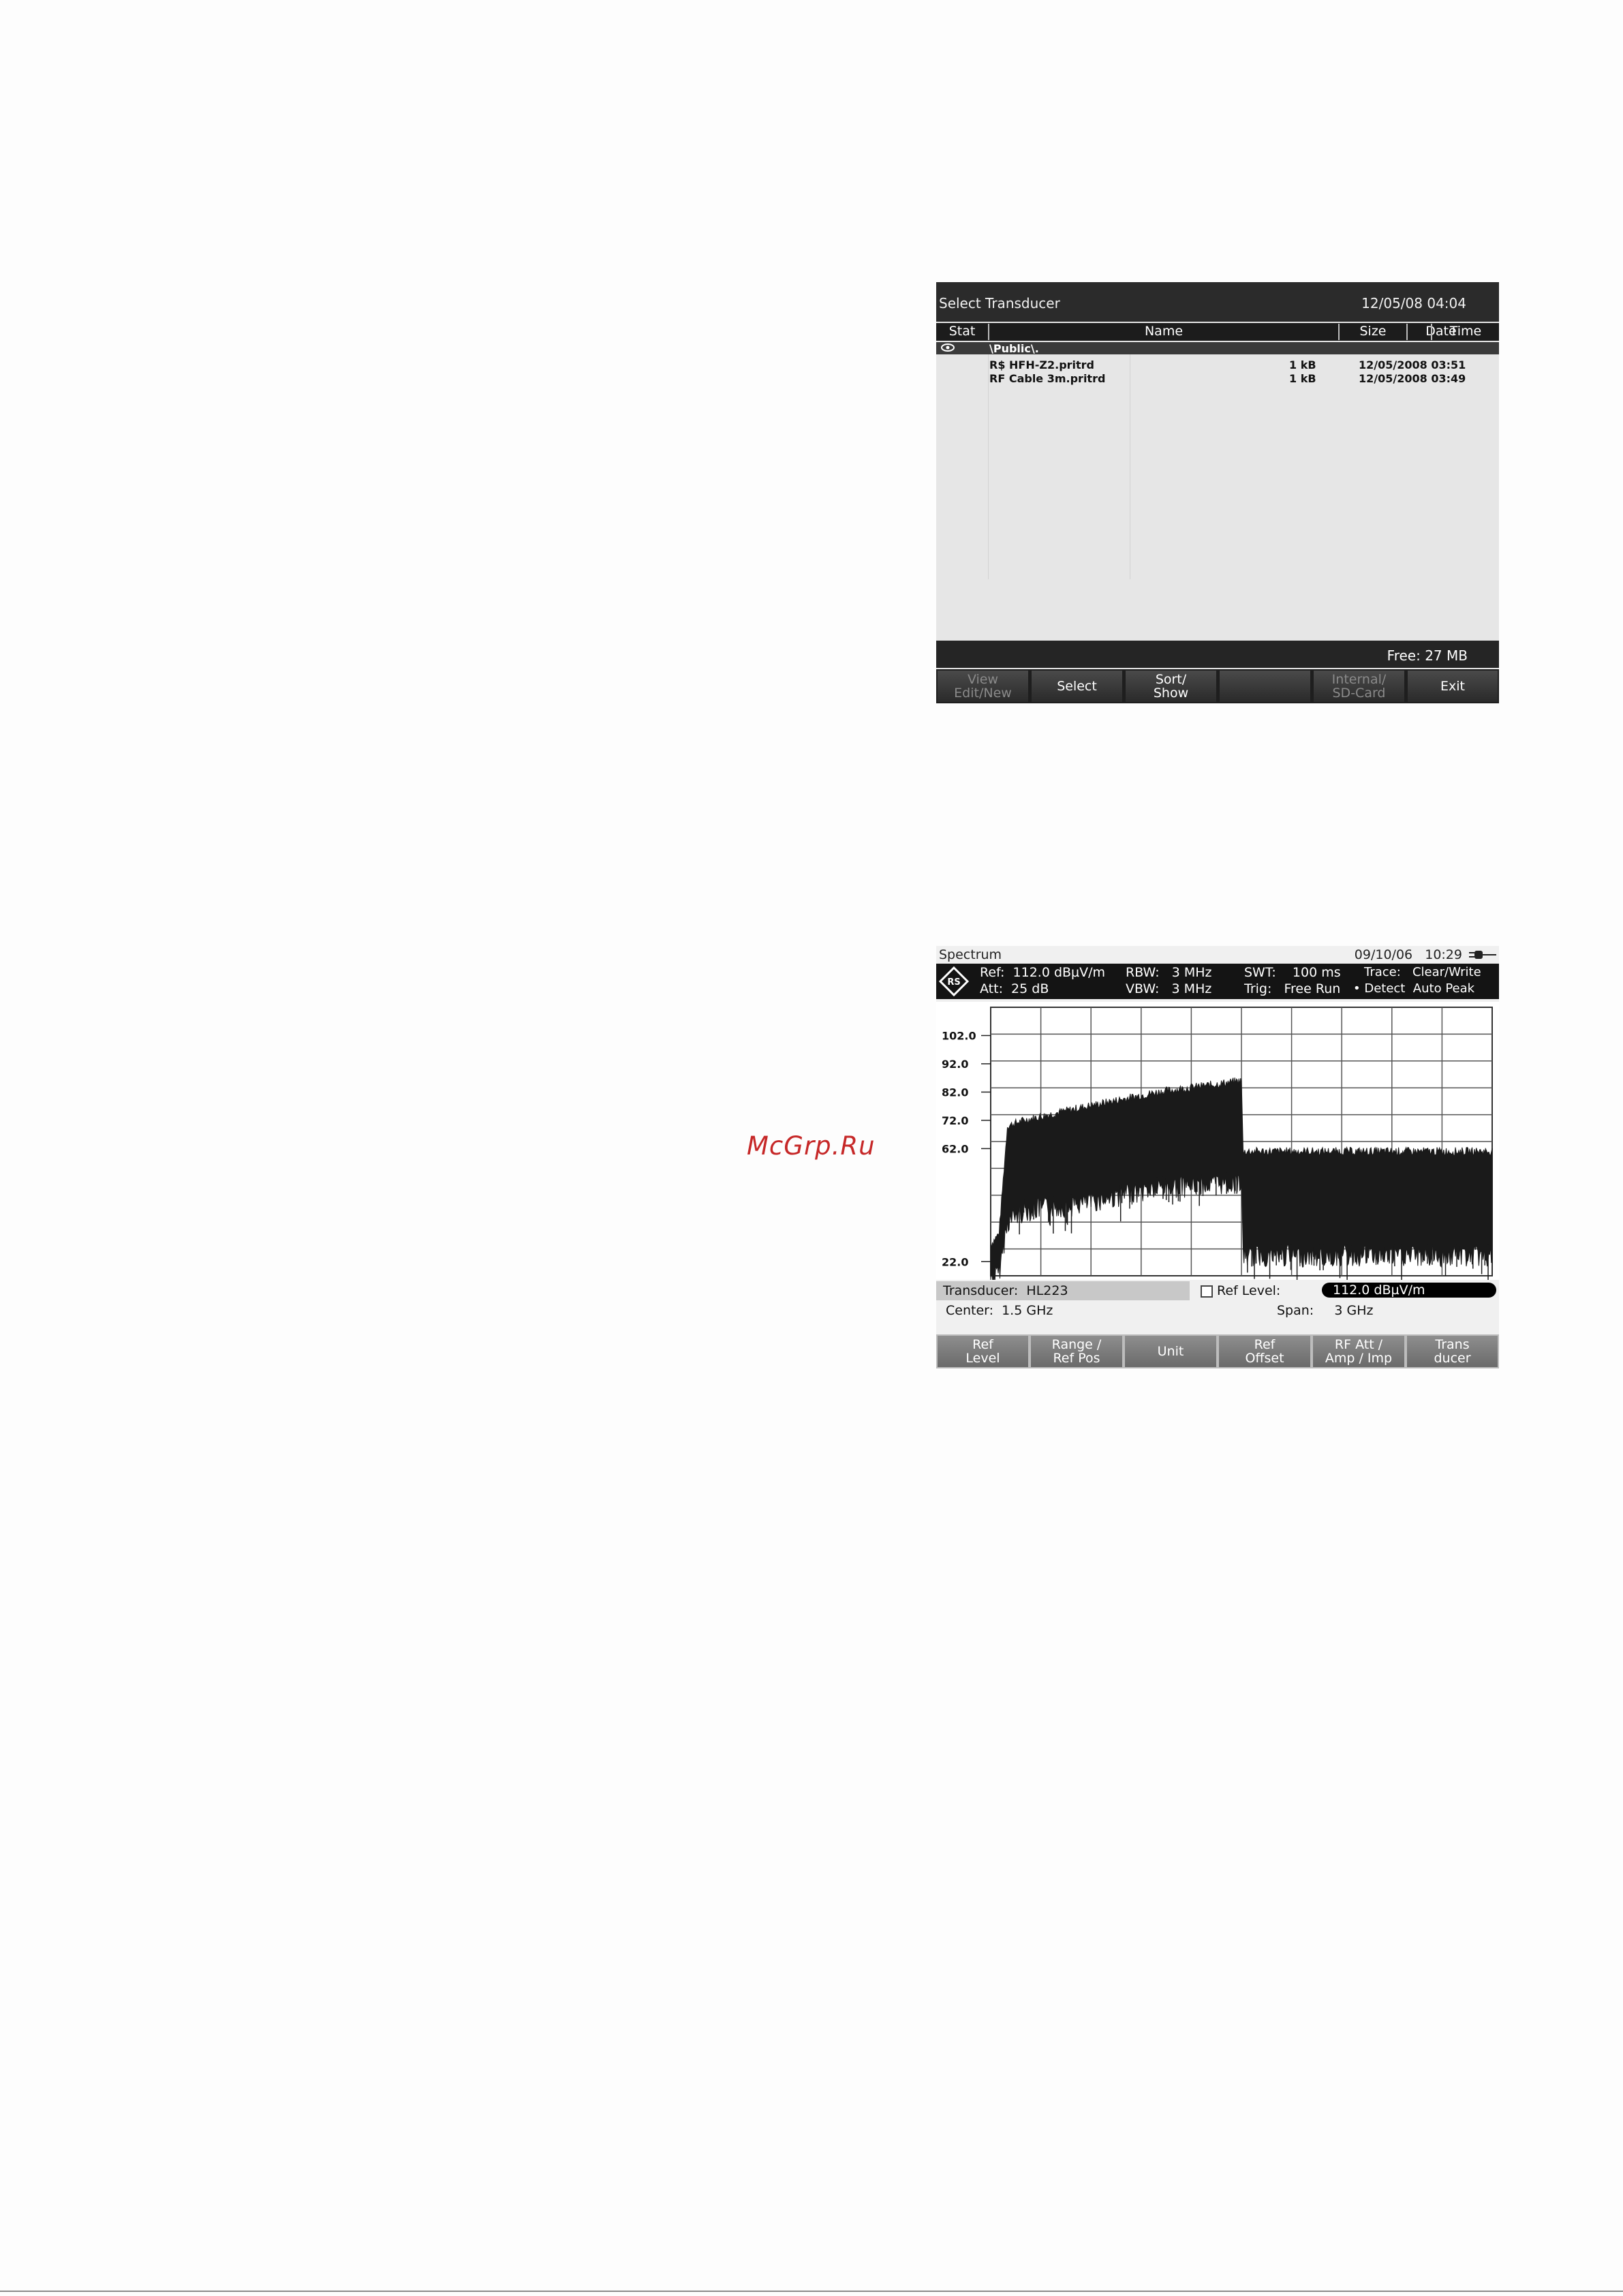 The image size is (1623, 2296). What do you see at coordinates (1163, 332) in the screenshot?
I see `column-name: Name` at bounding box center [1163, 332].